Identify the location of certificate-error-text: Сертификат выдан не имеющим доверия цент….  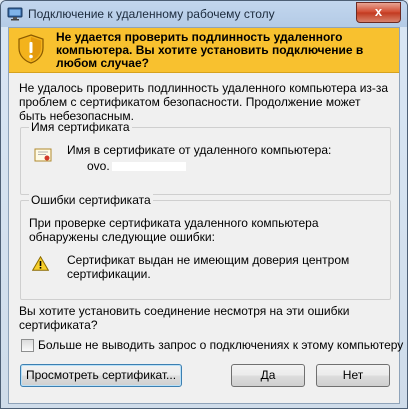
(208, 267).